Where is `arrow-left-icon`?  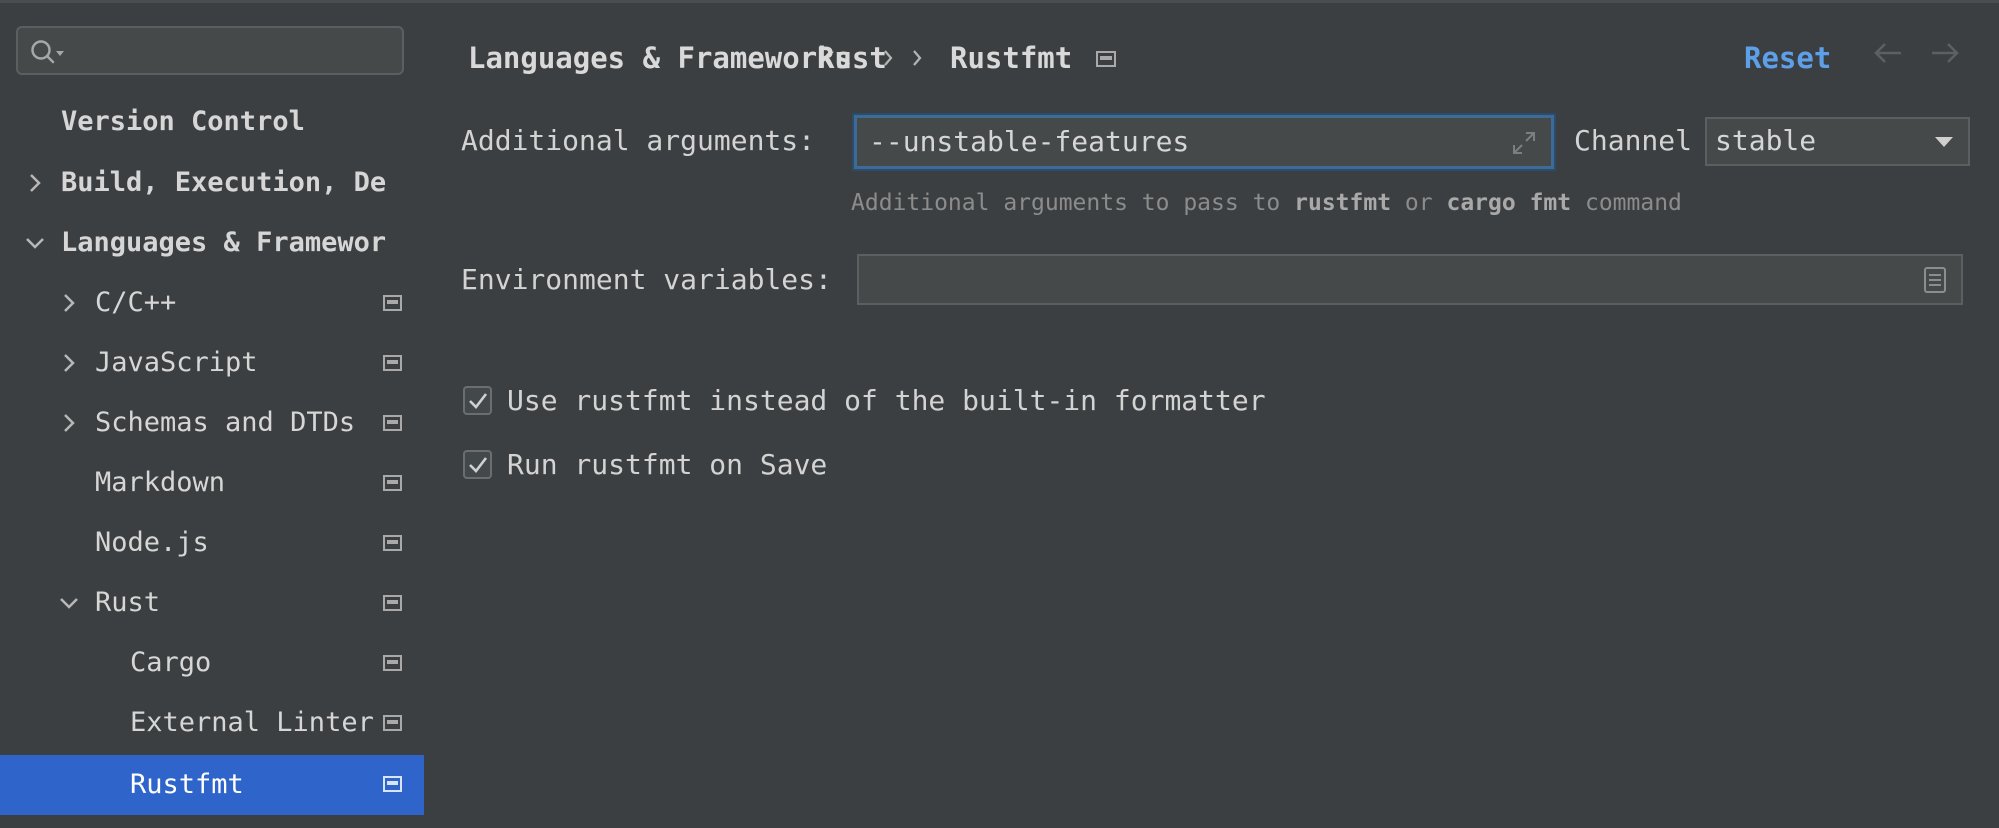
arrow-left-icon is located at coordinates (1888, 53).